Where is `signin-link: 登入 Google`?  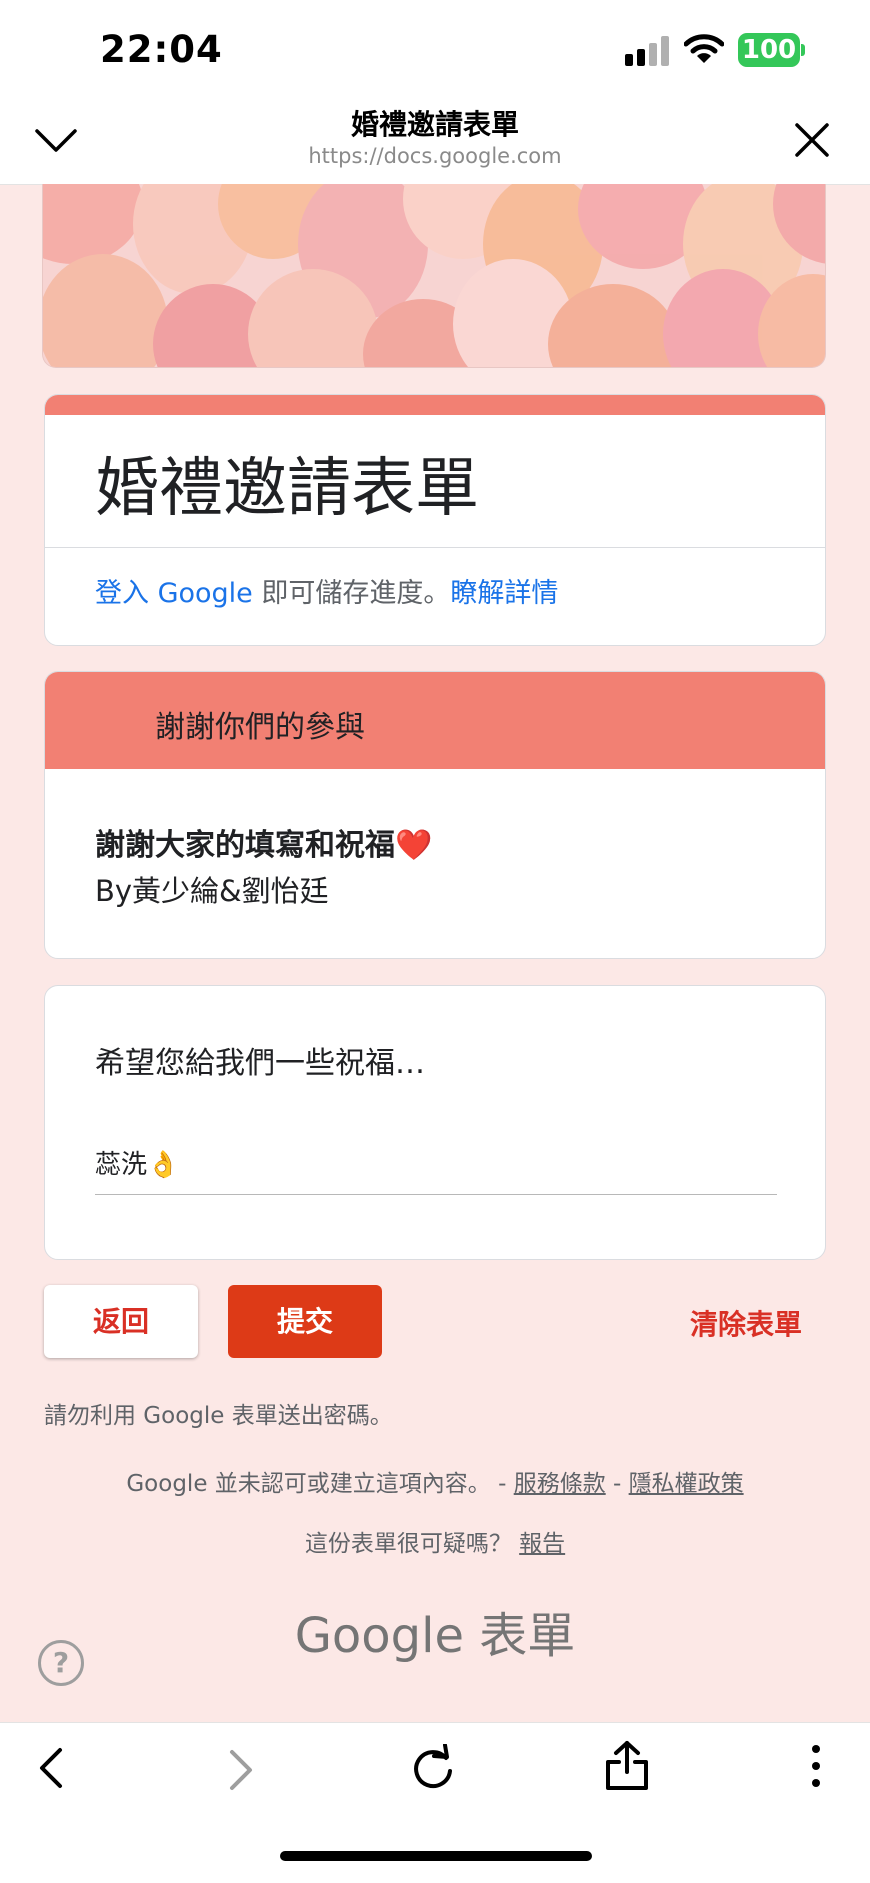
signin-link: 登入 Google is located at coordinates (174, 593).